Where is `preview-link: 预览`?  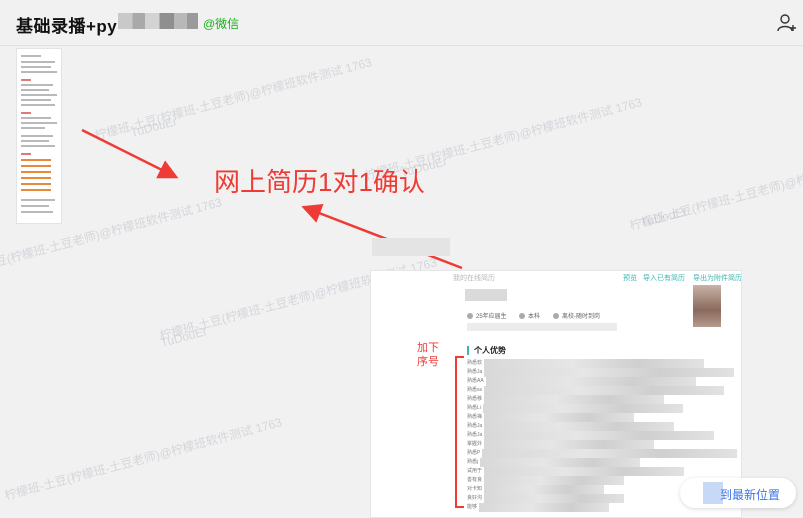 preview-link: 预览 is located at coordinates (630, 278).